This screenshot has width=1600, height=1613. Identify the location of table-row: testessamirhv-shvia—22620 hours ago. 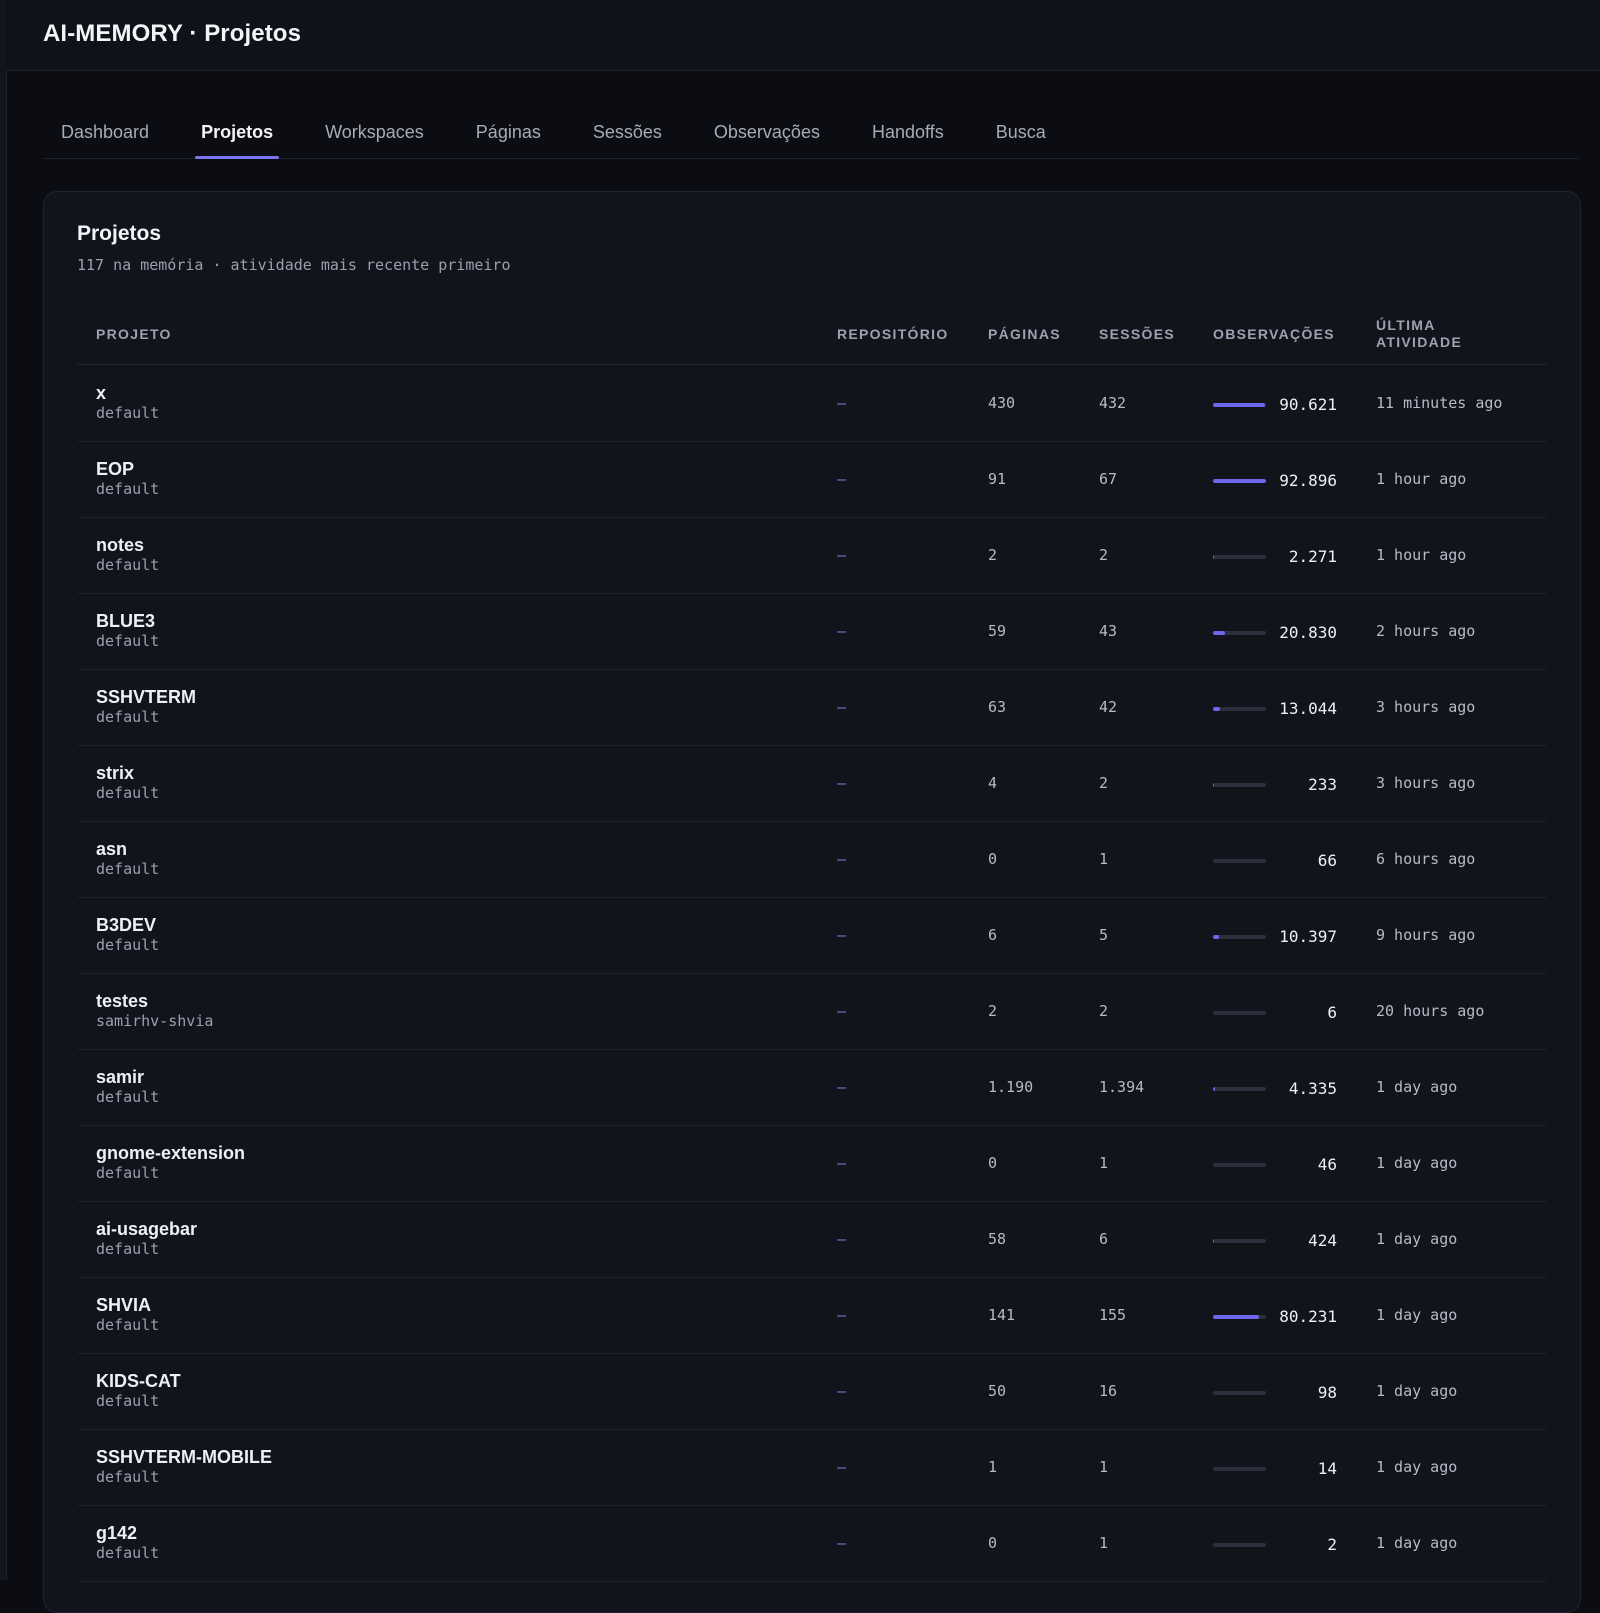
(812, 1012).